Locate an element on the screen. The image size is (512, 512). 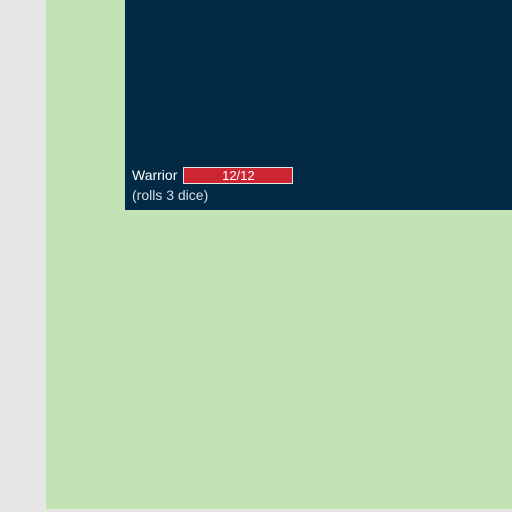
hero-dice-note: (rolls 3 dice) is located at coordinates (170, 195).